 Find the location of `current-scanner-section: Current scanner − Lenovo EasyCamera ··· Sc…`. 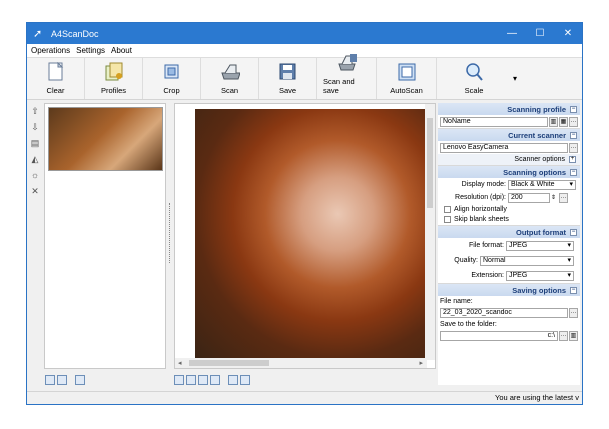

current-scanner-section: Current scanner − Lenovo EasyCamera ··· Sc… is located at coordinates (509, 147).